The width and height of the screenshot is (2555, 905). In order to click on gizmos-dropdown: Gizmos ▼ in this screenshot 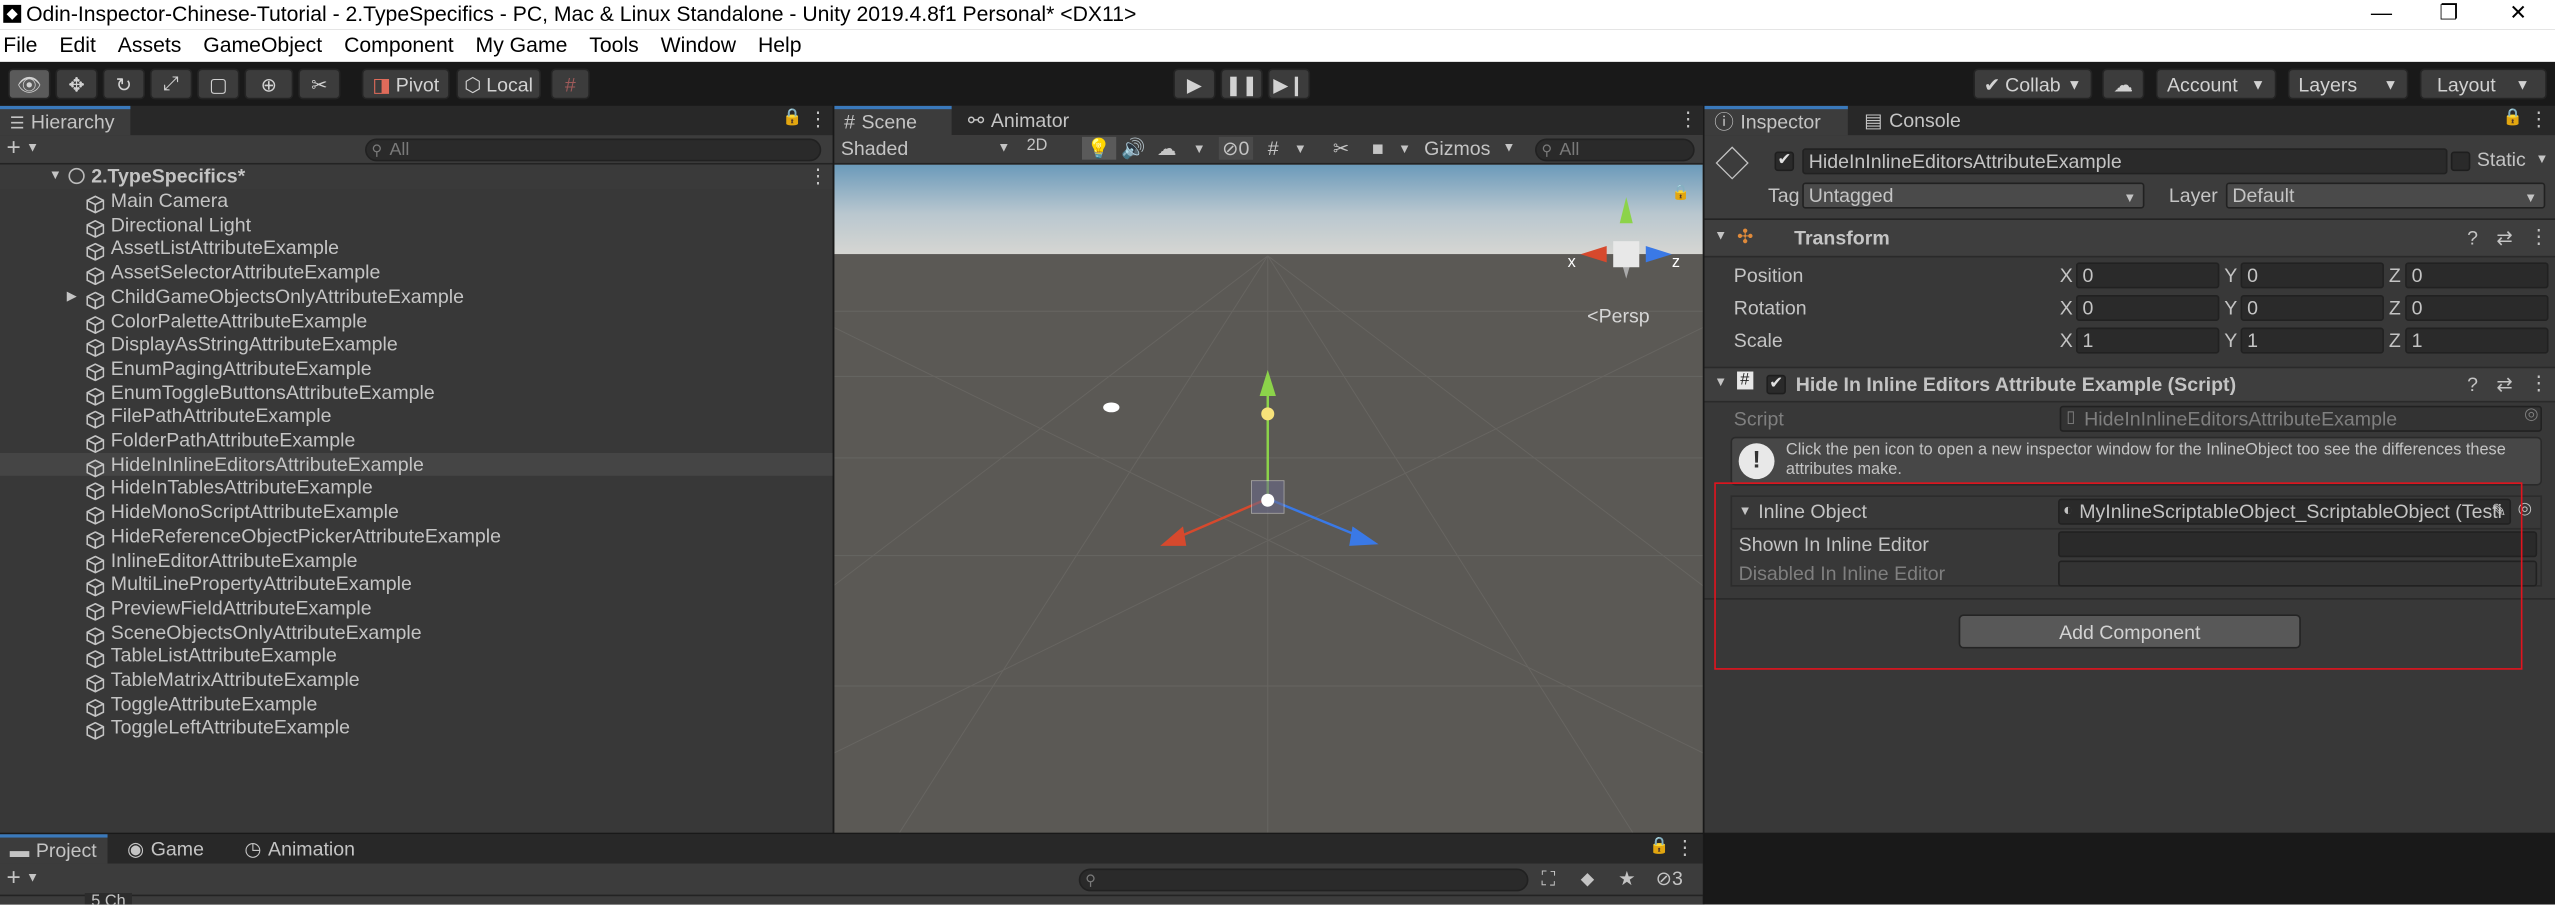, I will do `click(1469, 148)`.